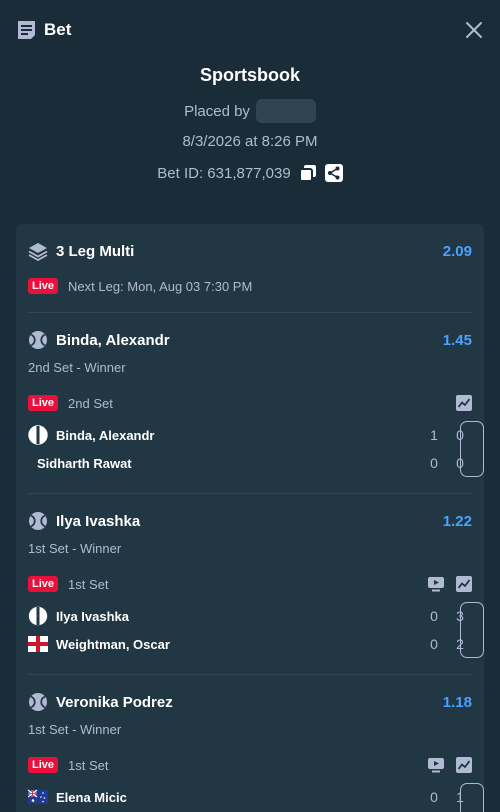 This screenshot has width=500, height=812. Describe the element at coordinates (217, 111) in the screenshot. I see `placed-by-label: Placed by` at that location.